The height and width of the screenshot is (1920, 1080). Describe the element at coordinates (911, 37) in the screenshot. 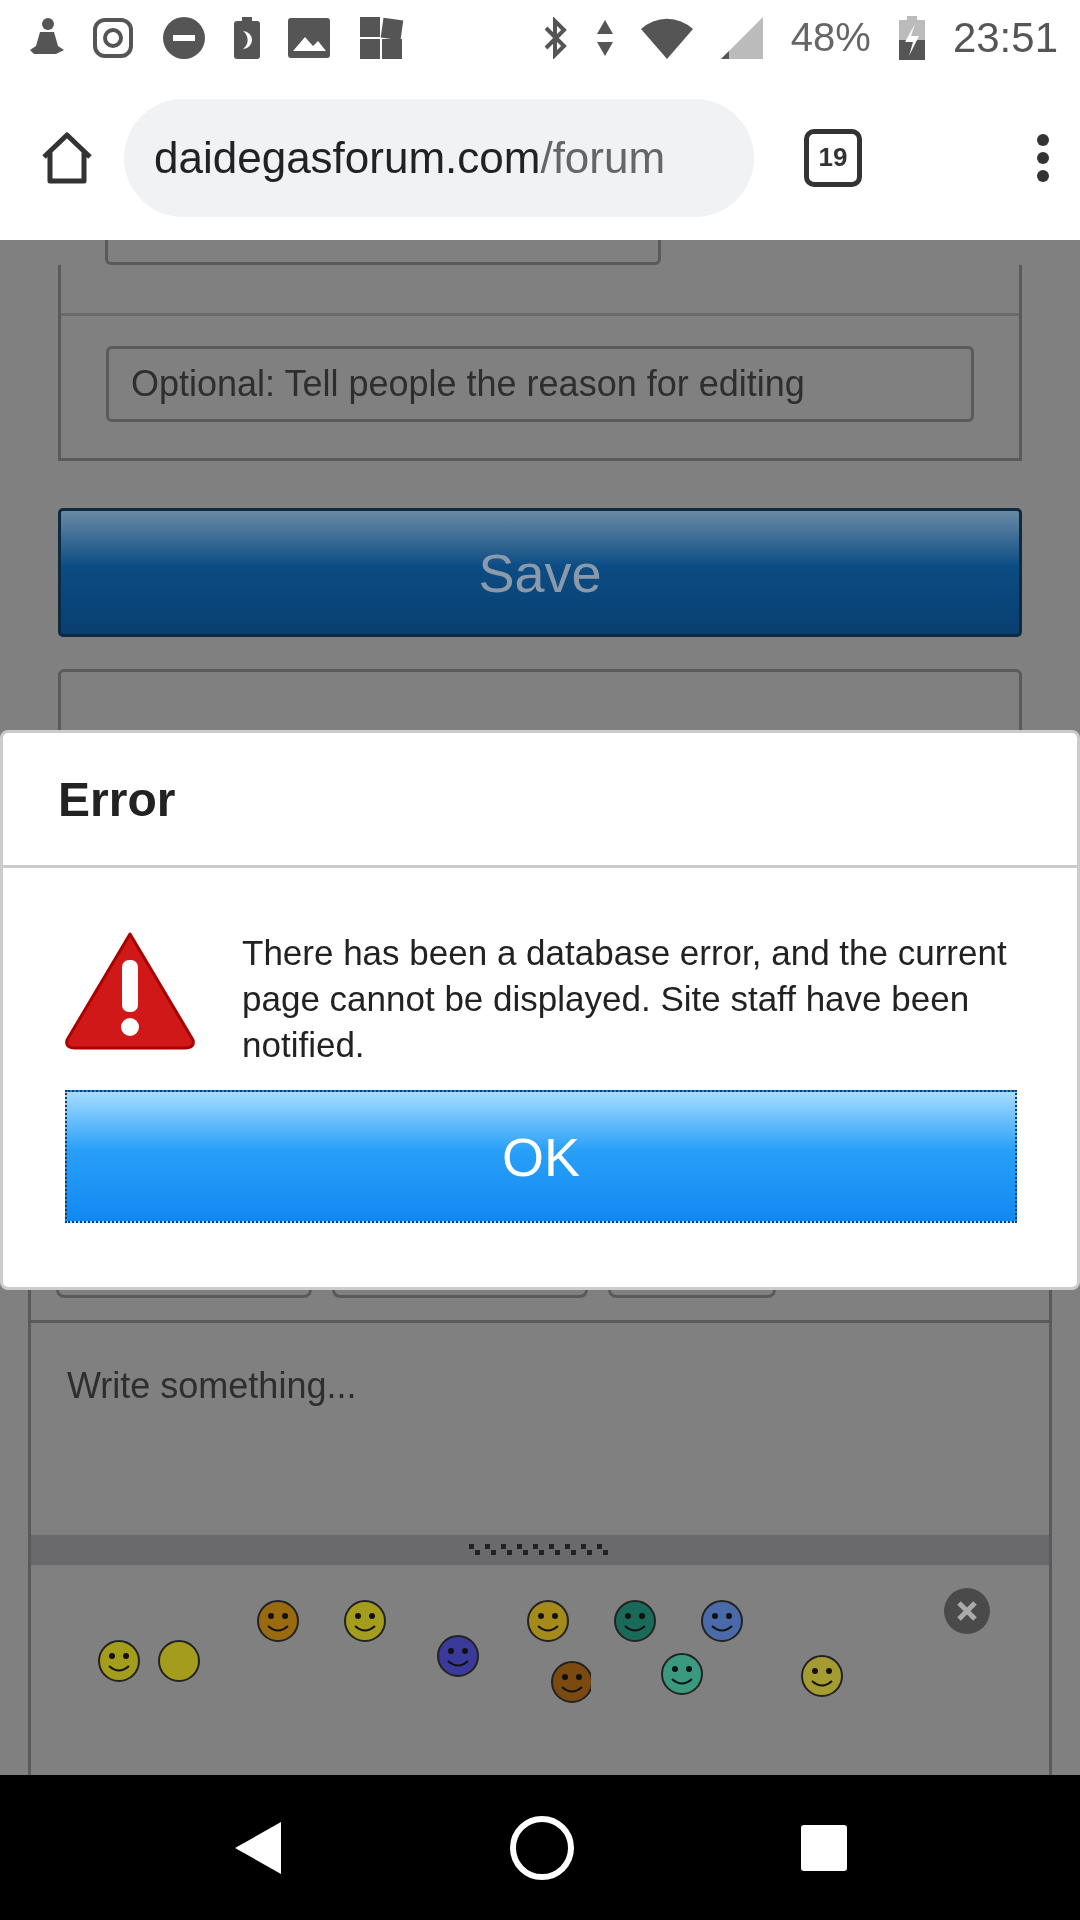

I see `battery-charging-icon` at that location.